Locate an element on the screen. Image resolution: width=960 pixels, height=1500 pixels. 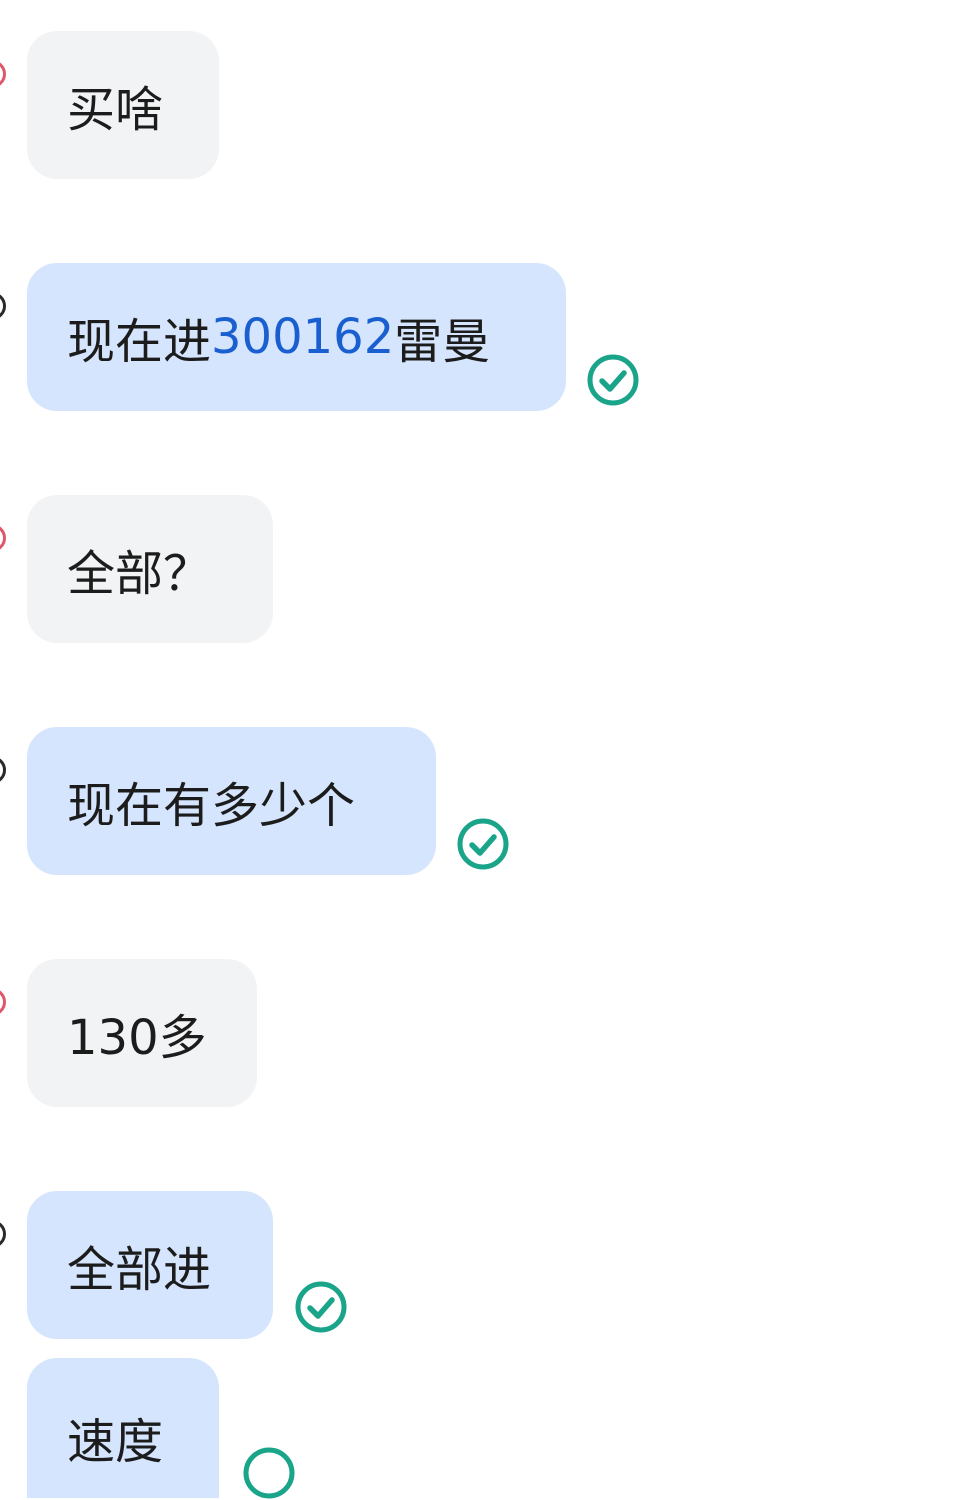
message-text: 现在进 is located at coordinates (139, 342).